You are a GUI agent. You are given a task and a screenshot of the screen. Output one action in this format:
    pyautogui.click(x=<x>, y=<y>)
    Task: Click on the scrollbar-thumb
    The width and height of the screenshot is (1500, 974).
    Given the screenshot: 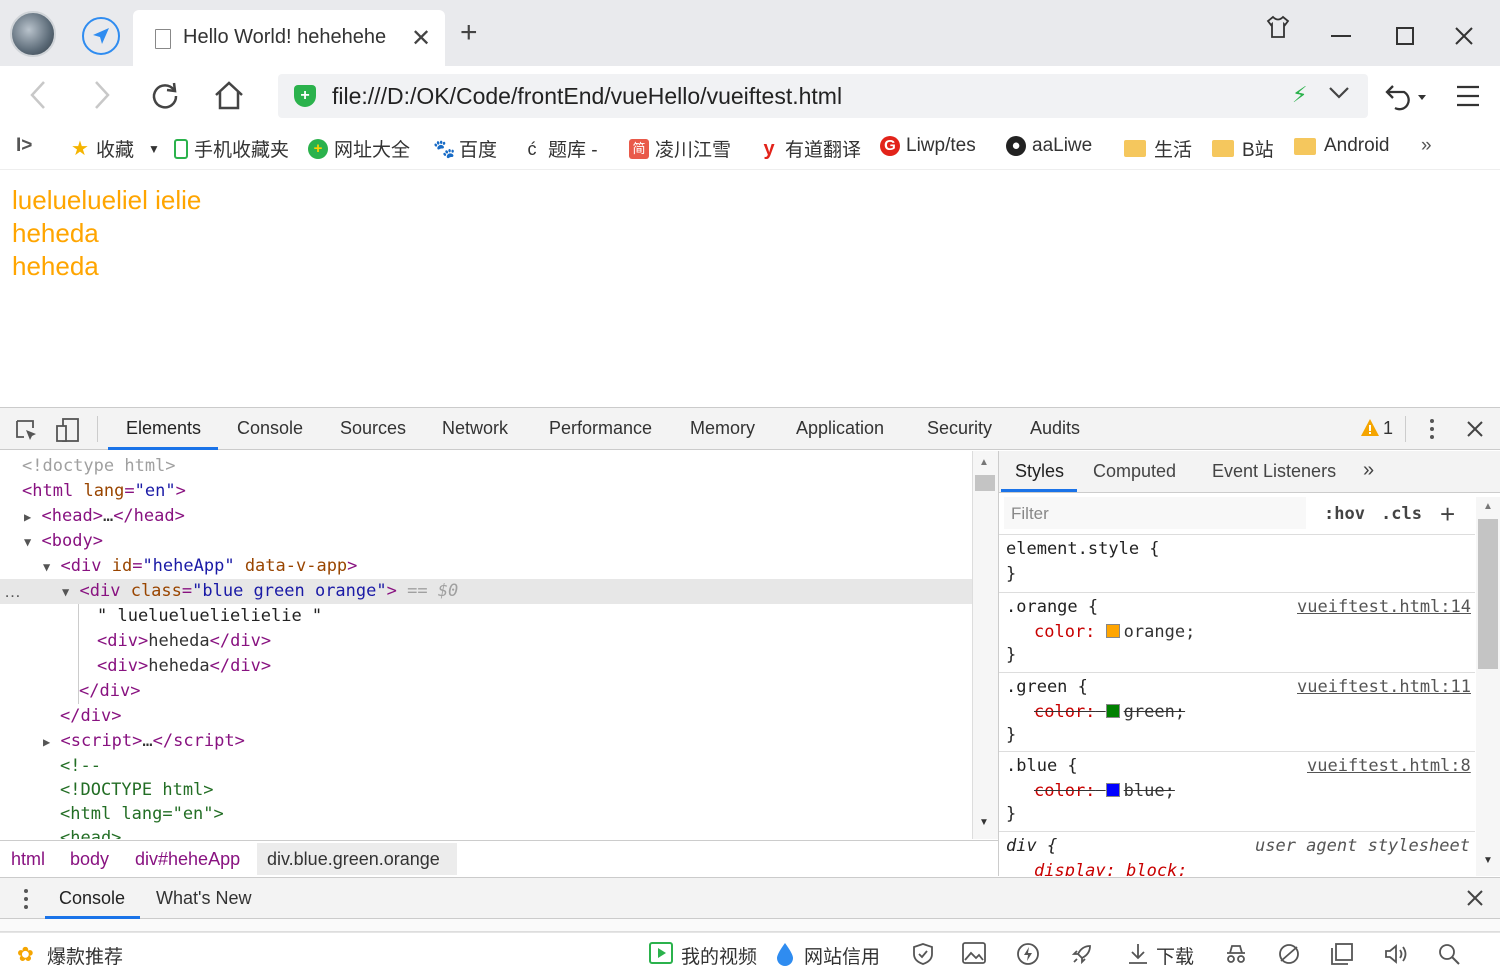 What is the action you would take?
    pyautogui.click(x=985, y=483)
    